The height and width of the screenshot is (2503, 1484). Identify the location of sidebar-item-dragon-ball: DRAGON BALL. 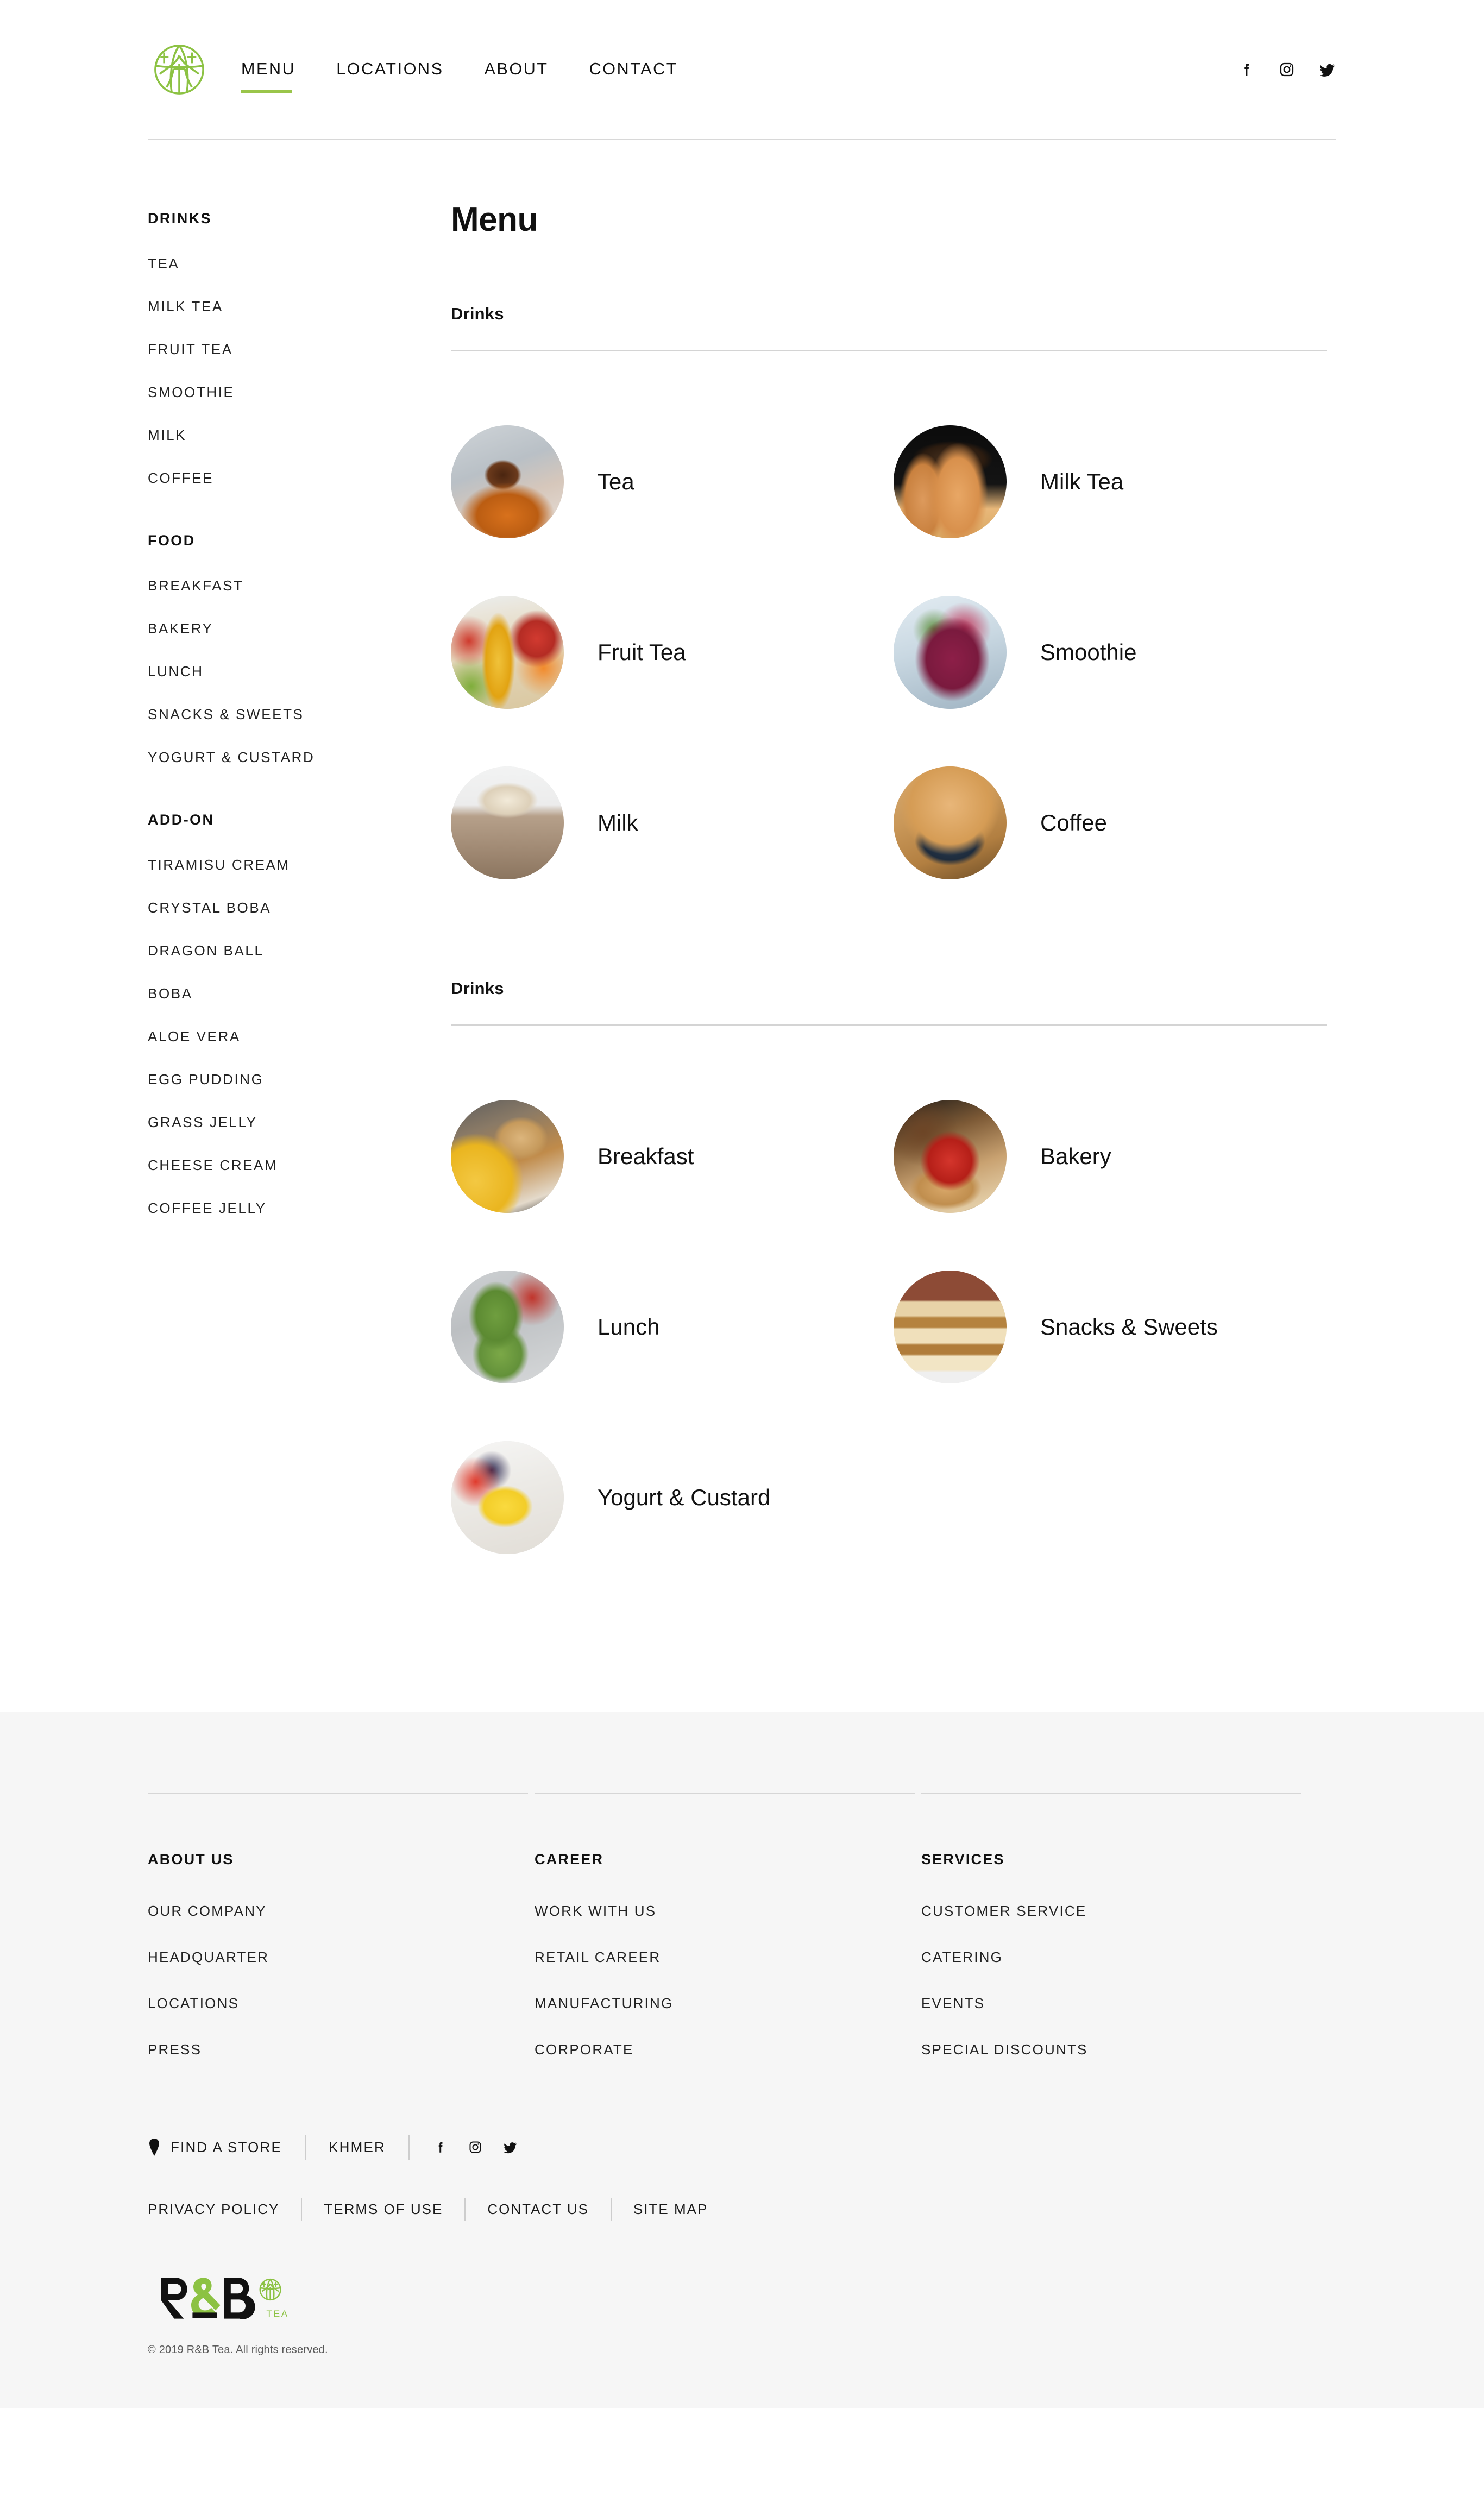
(297, 950).